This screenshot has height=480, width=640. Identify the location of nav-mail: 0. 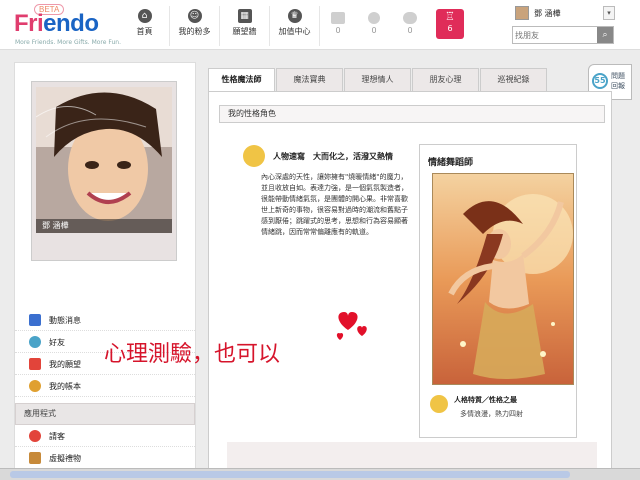
(338, 26).